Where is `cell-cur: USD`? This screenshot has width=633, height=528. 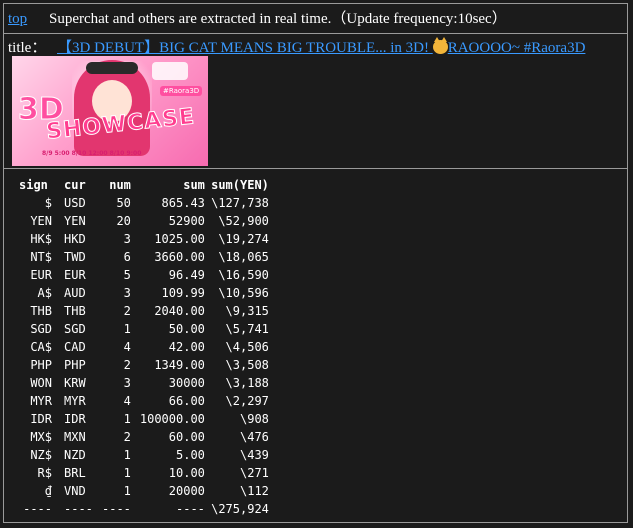
cell-cur: USD is located at coordinates (75, 203).